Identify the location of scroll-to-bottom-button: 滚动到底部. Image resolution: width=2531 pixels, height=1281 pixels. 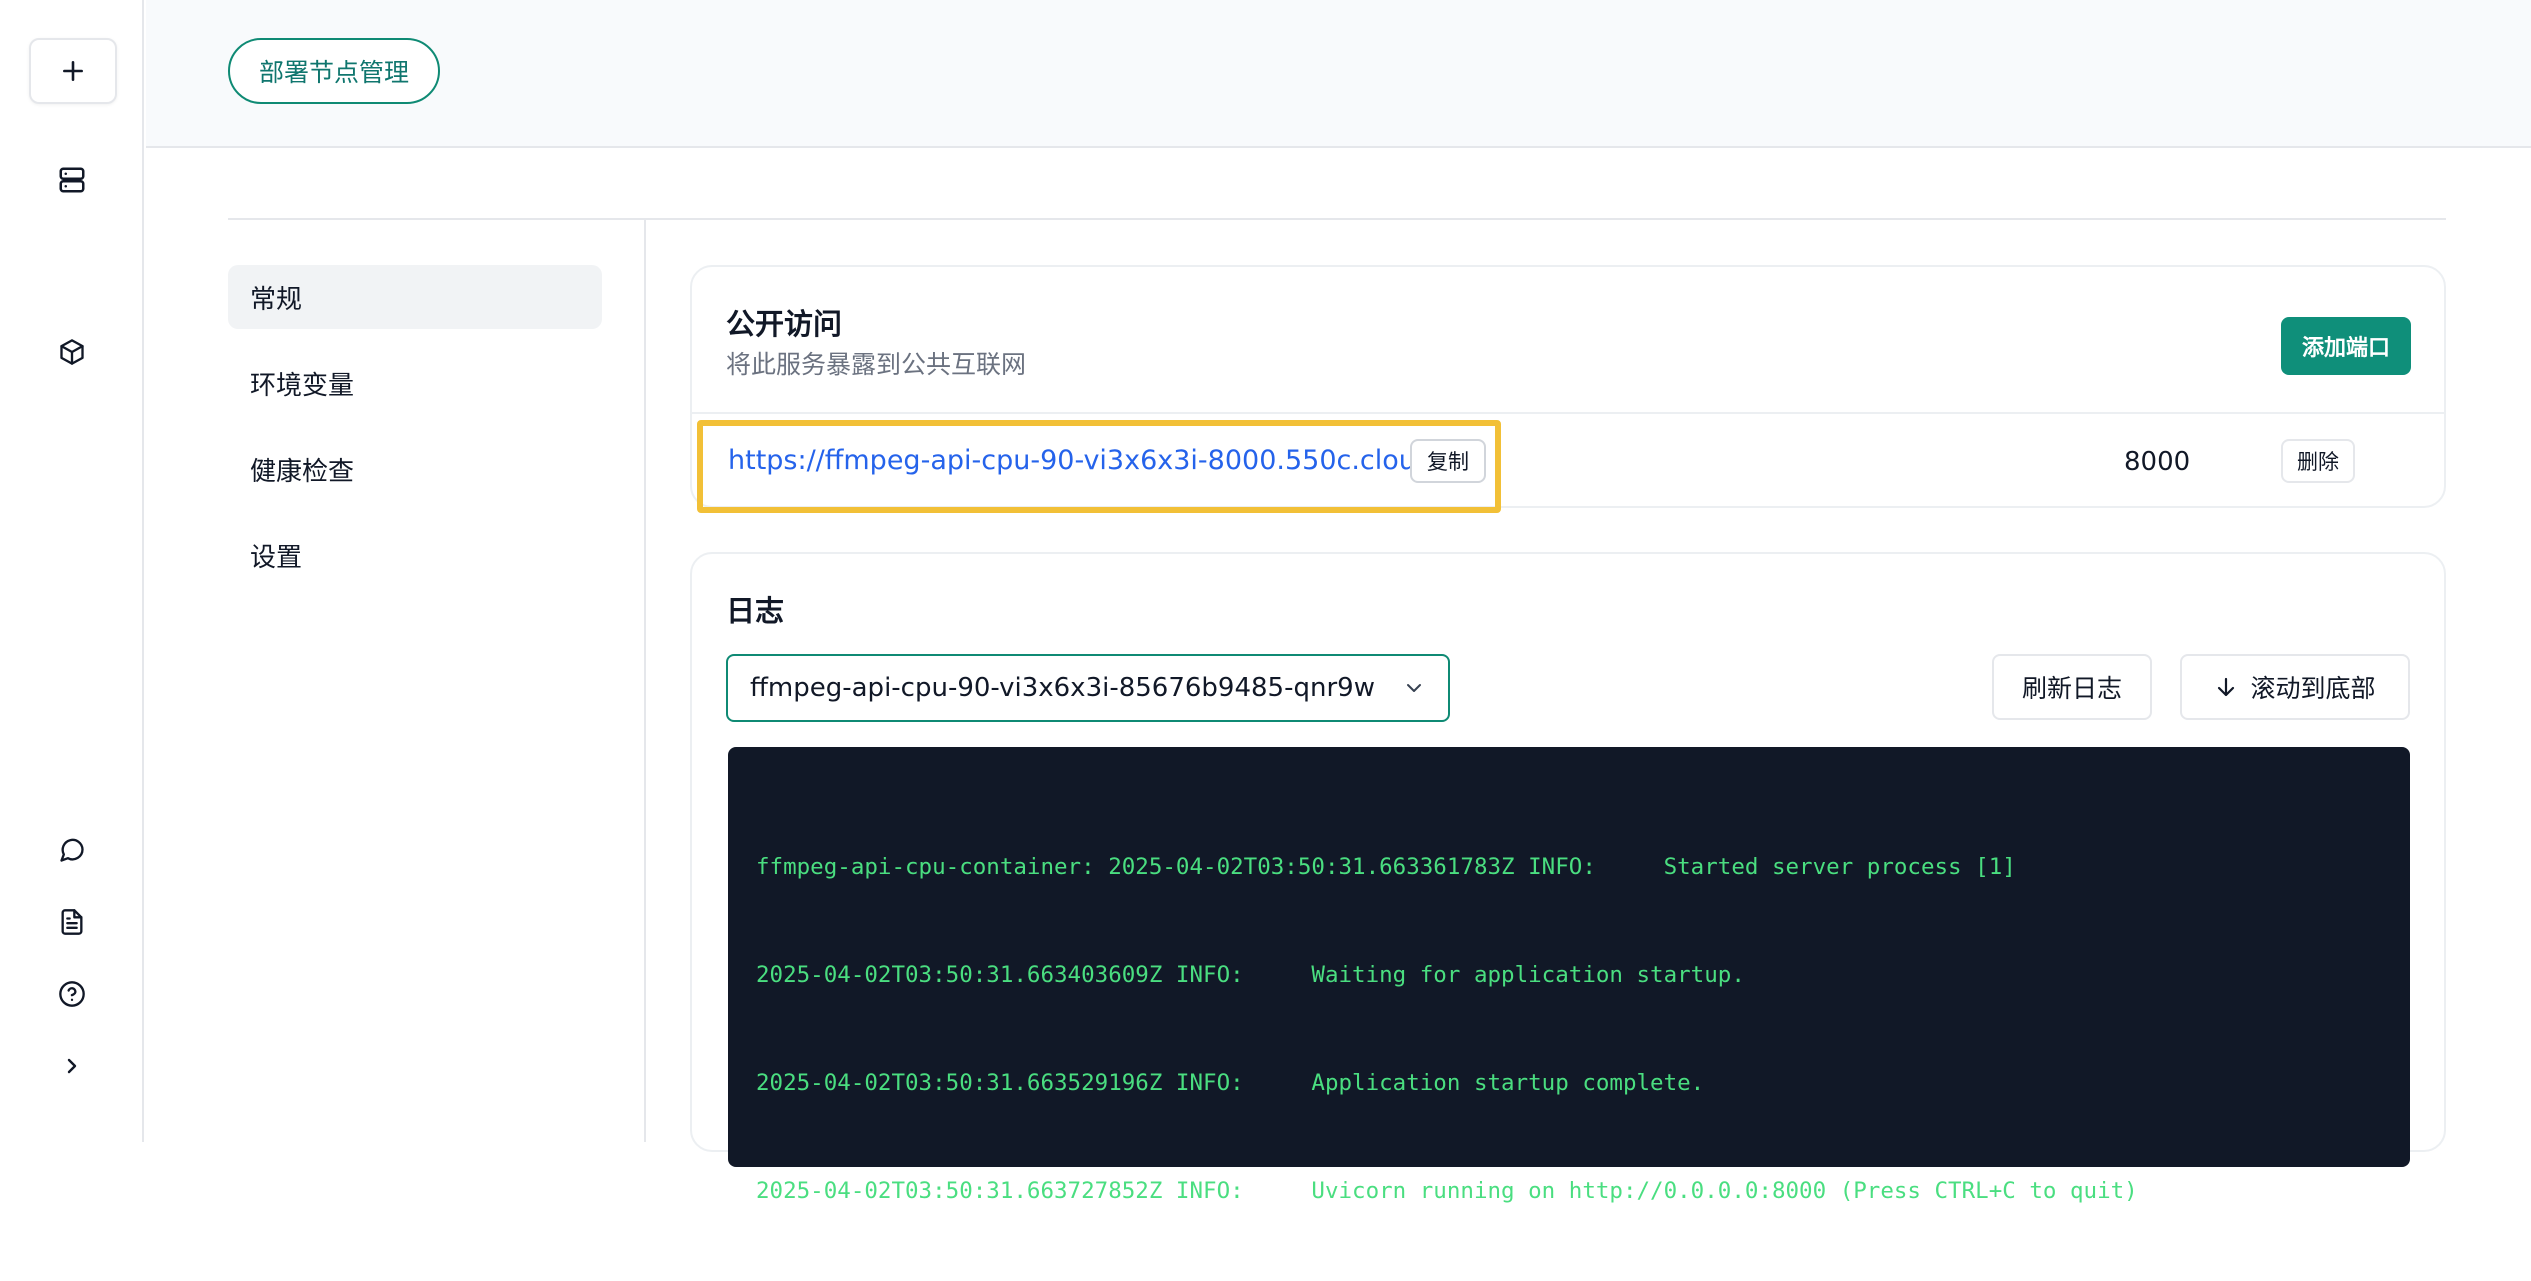
(2295, 687).